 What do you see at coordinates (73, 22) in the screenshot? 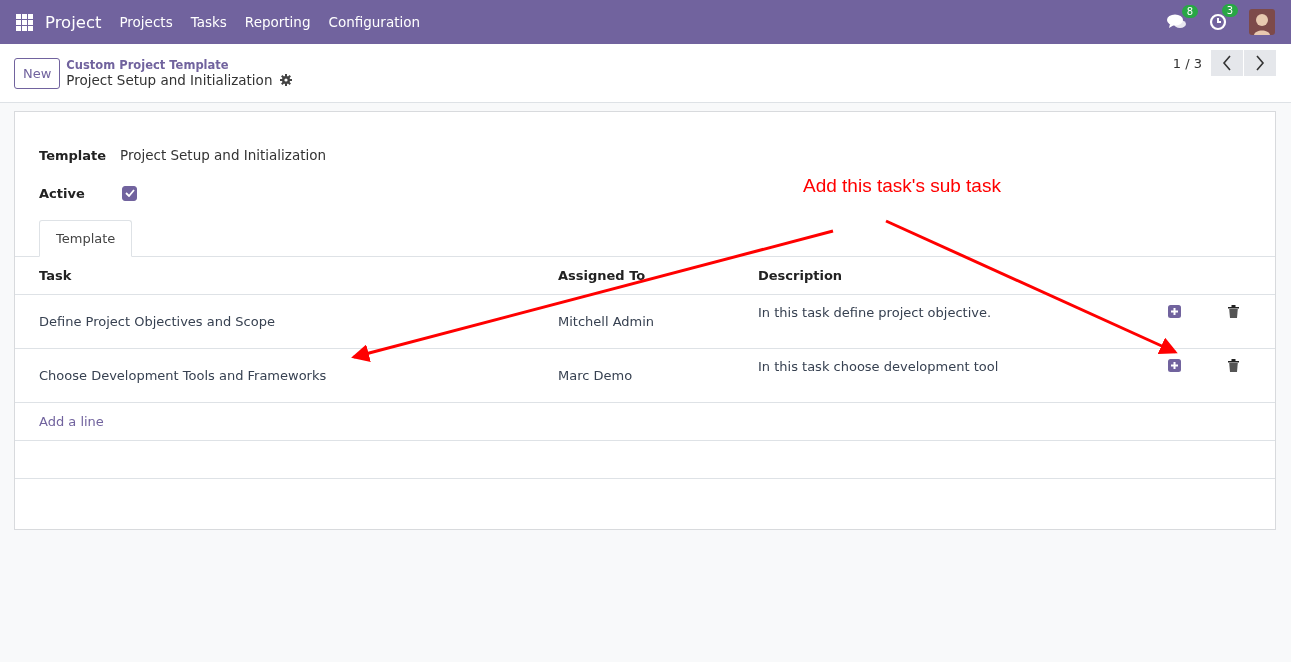
I see `app-name: Project` at bounding box center [73, 22].